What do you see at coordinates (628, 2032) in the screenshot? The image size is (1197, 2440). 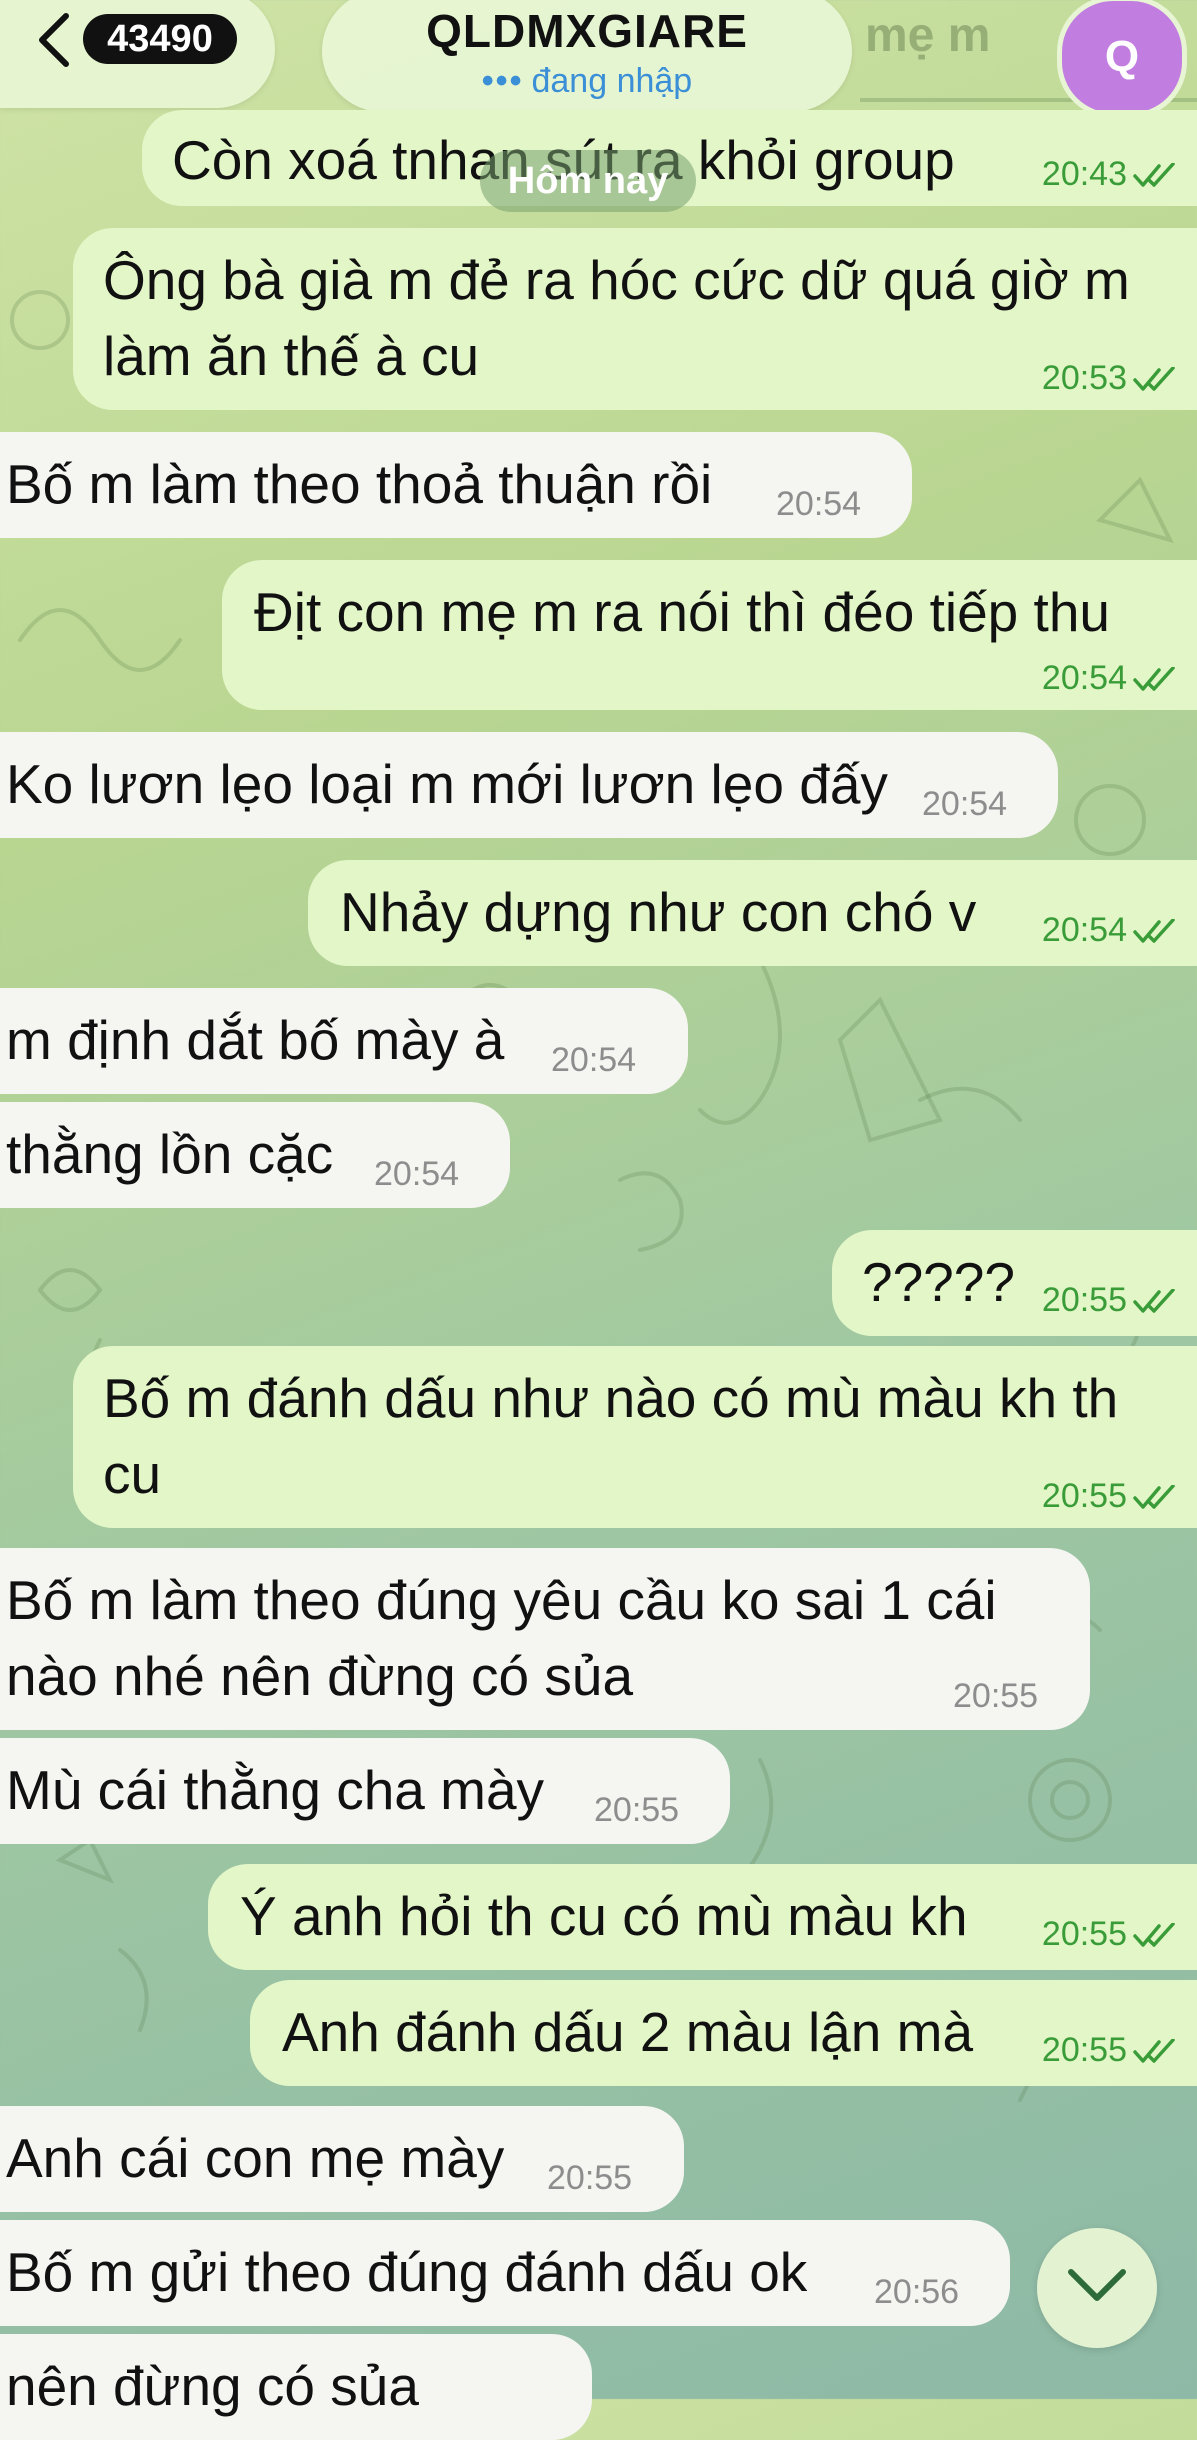 I see `message-text: Anh đánh dấu 2 màu lận mà` at bounding box center [628, 2032].